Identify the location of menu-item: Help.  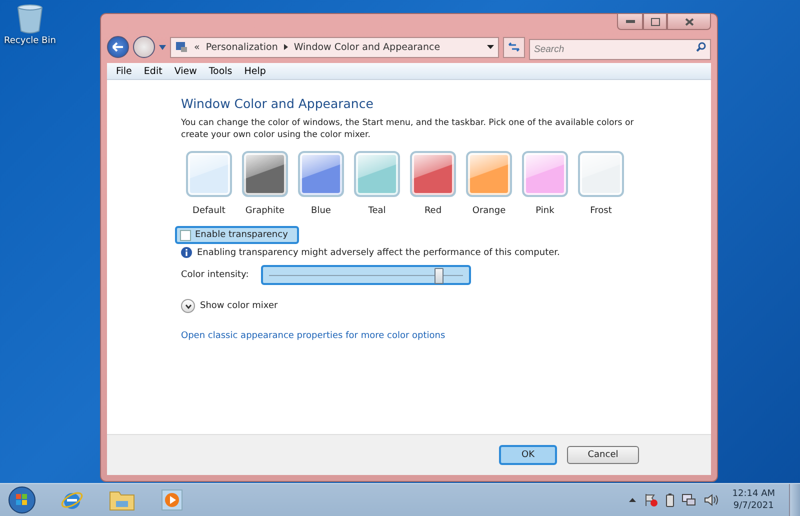
(255, 71).